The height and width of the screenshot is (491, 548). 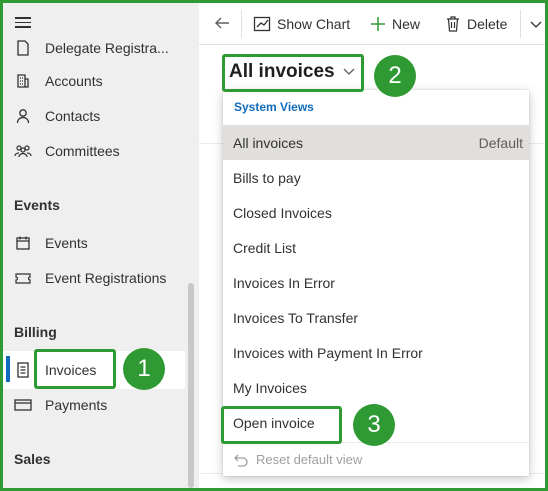 What do you see at coordinates (23, 48) in the screenshot?
I see `document-icon` at bounding box center [23, 48].